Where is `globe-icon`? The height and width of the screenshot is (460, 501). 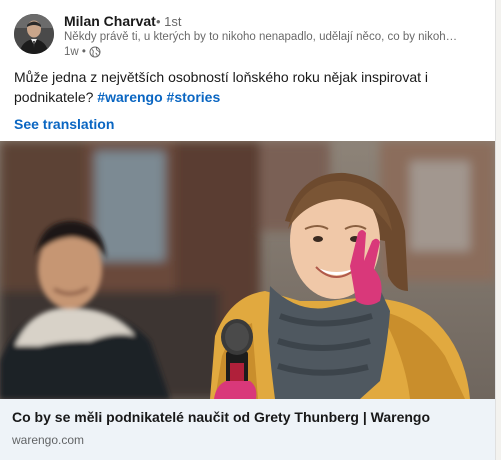
globe-icon is located at coordinates (95, 52).